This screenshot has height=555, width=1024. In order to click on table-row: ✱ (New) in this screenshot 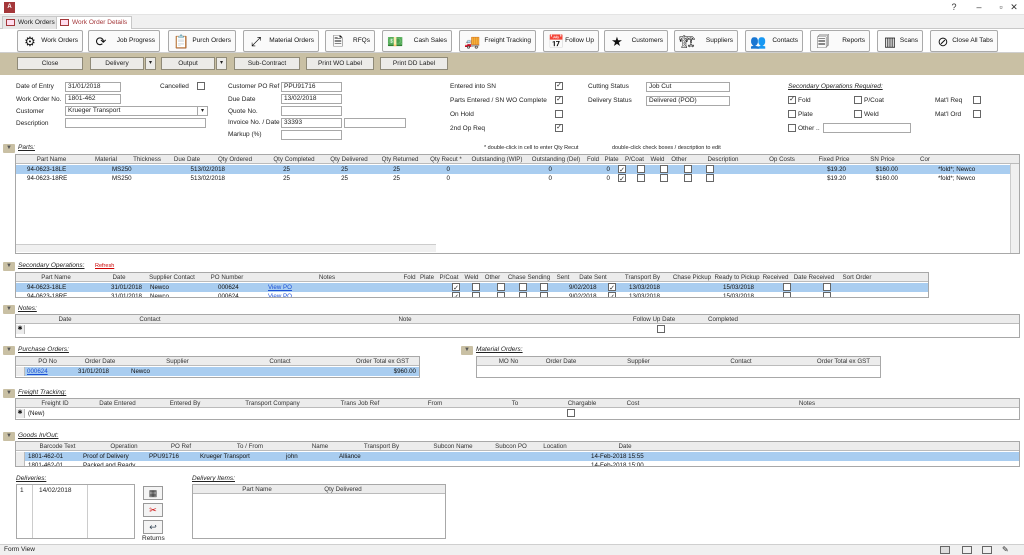, I will do `click(517, 413)`.